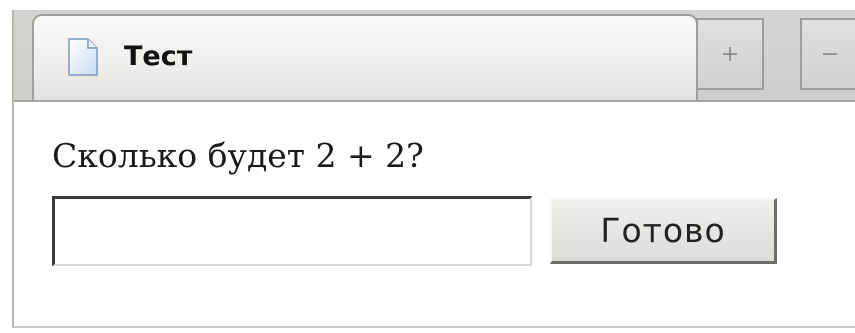 The height and width of the screenshot is (333, 855). I want to click on document-icon, so click(83, 57).